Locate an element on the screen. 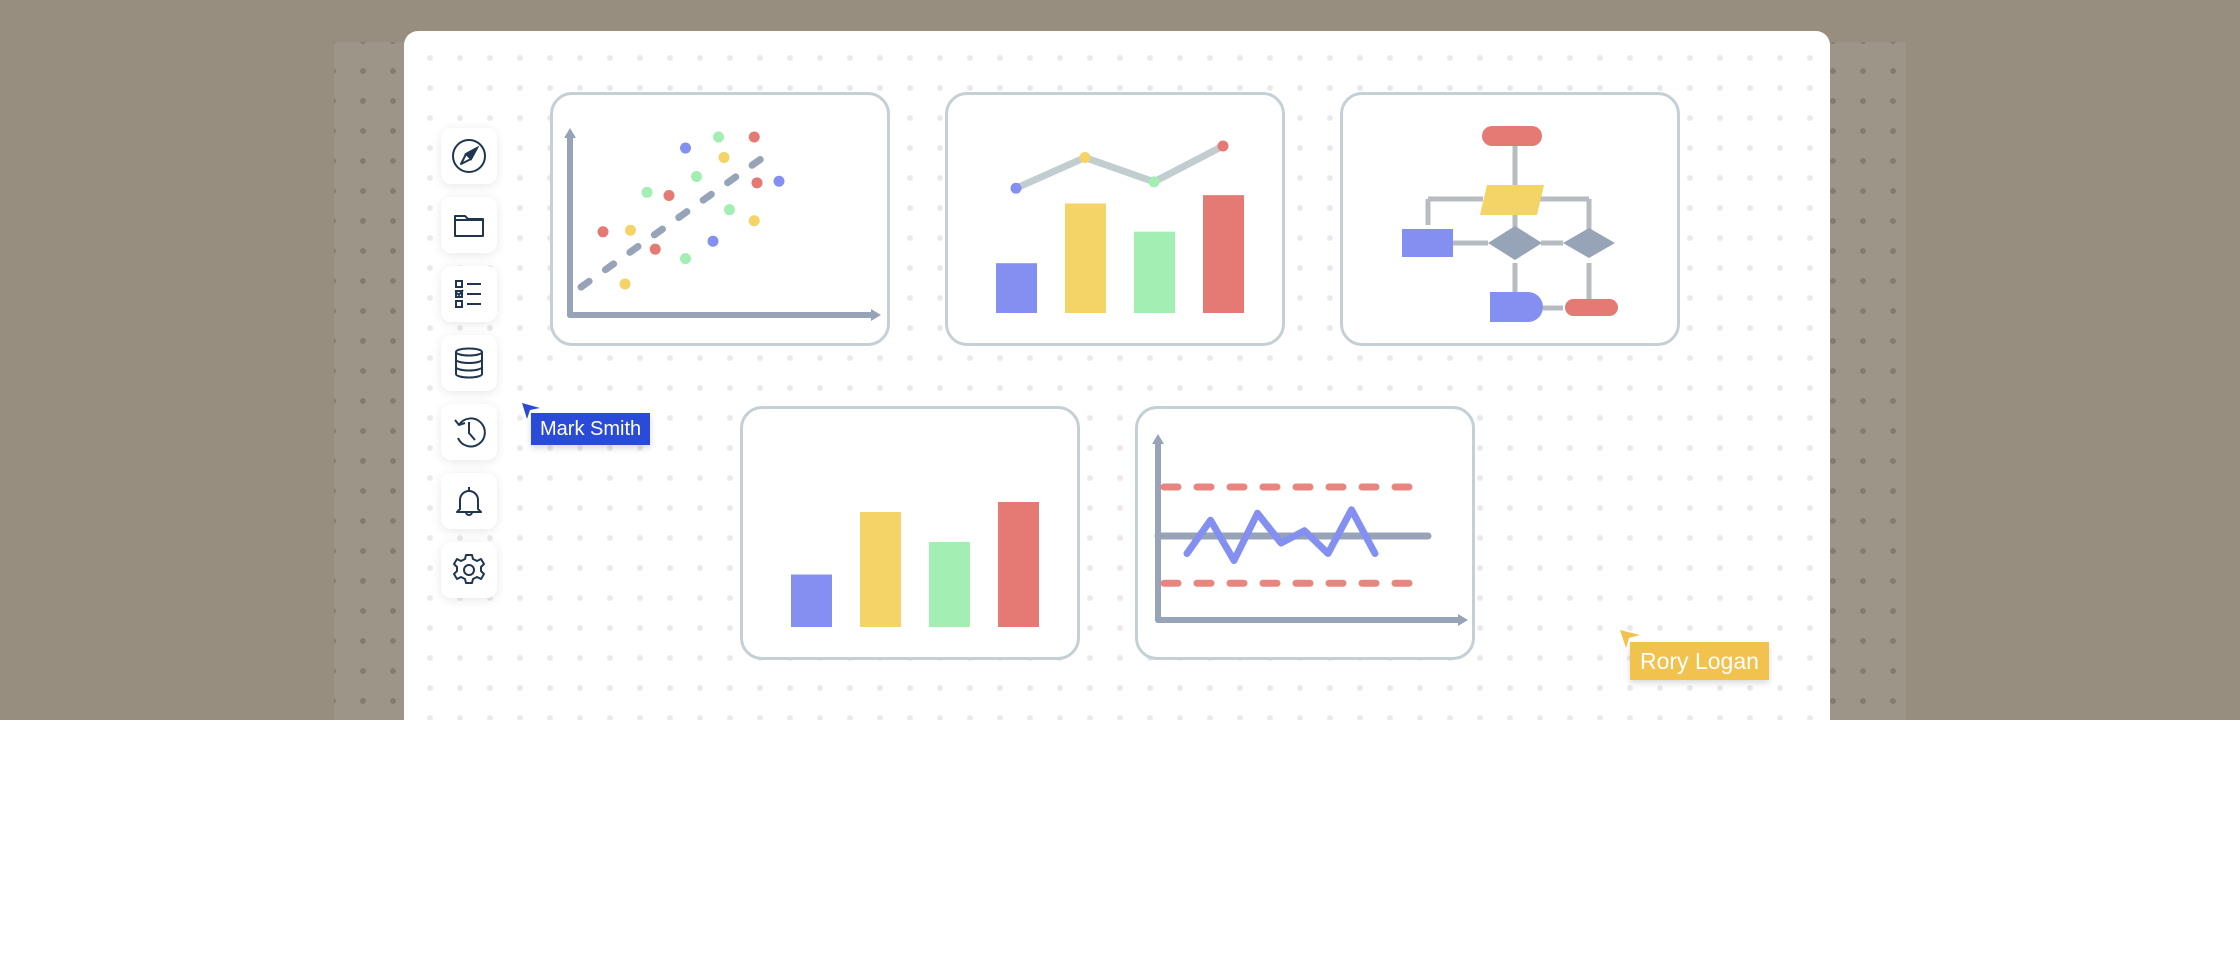 Image resolution: width=2240 pixels, height=972 pixels. database-icon is located at coordinates (469, 363).